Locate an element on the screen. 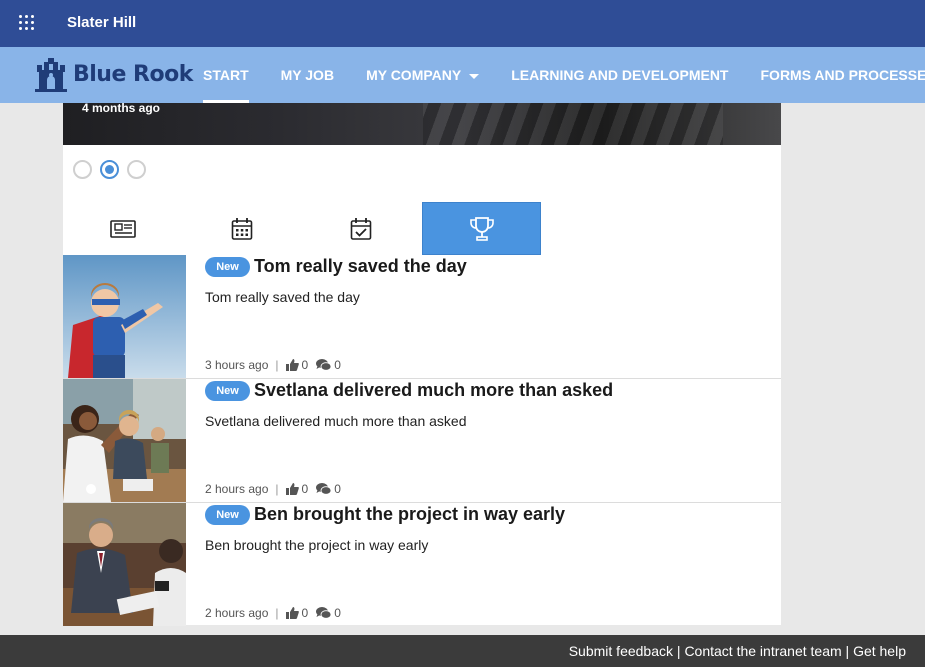 This screenshot has width=925, height=667. nav-item-label: START is located at coordinates (226, 75).